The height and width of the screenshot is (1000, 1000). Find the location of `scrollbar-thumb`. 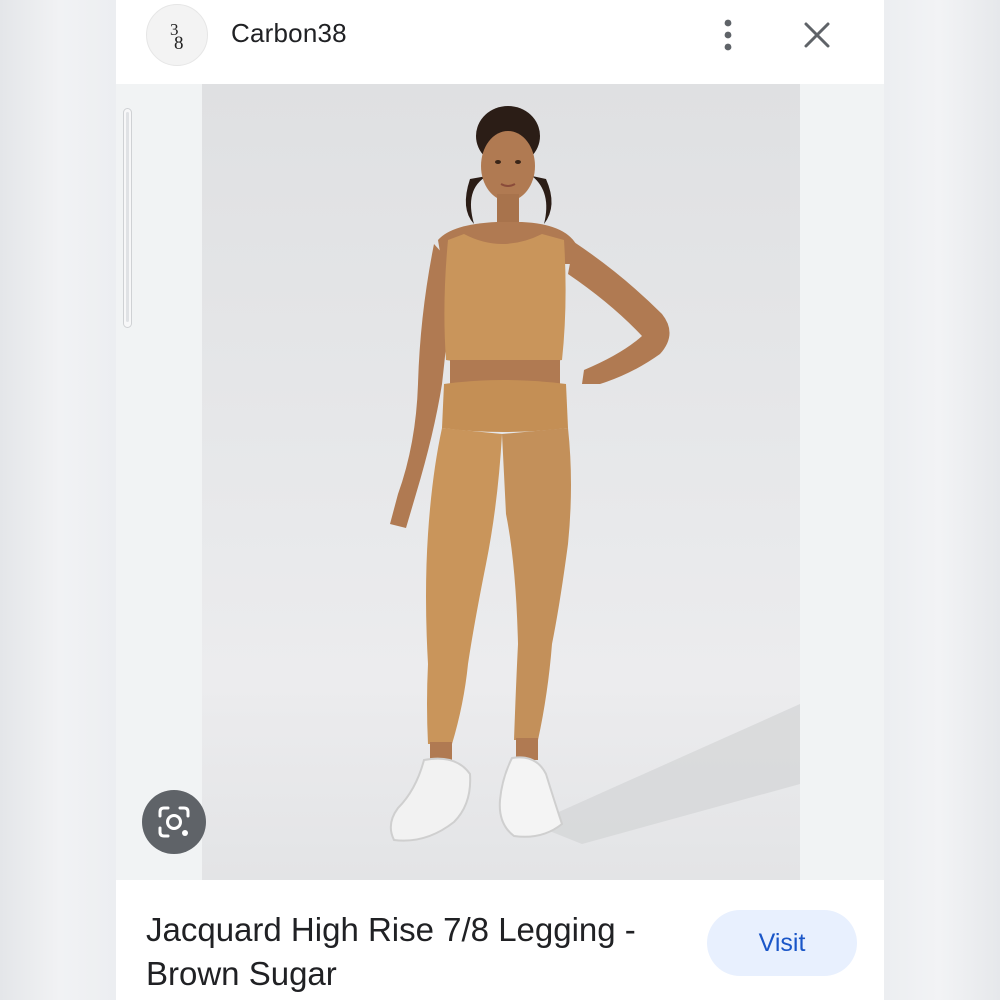

scrollbar-thumb is located at coordinates (127, 217).